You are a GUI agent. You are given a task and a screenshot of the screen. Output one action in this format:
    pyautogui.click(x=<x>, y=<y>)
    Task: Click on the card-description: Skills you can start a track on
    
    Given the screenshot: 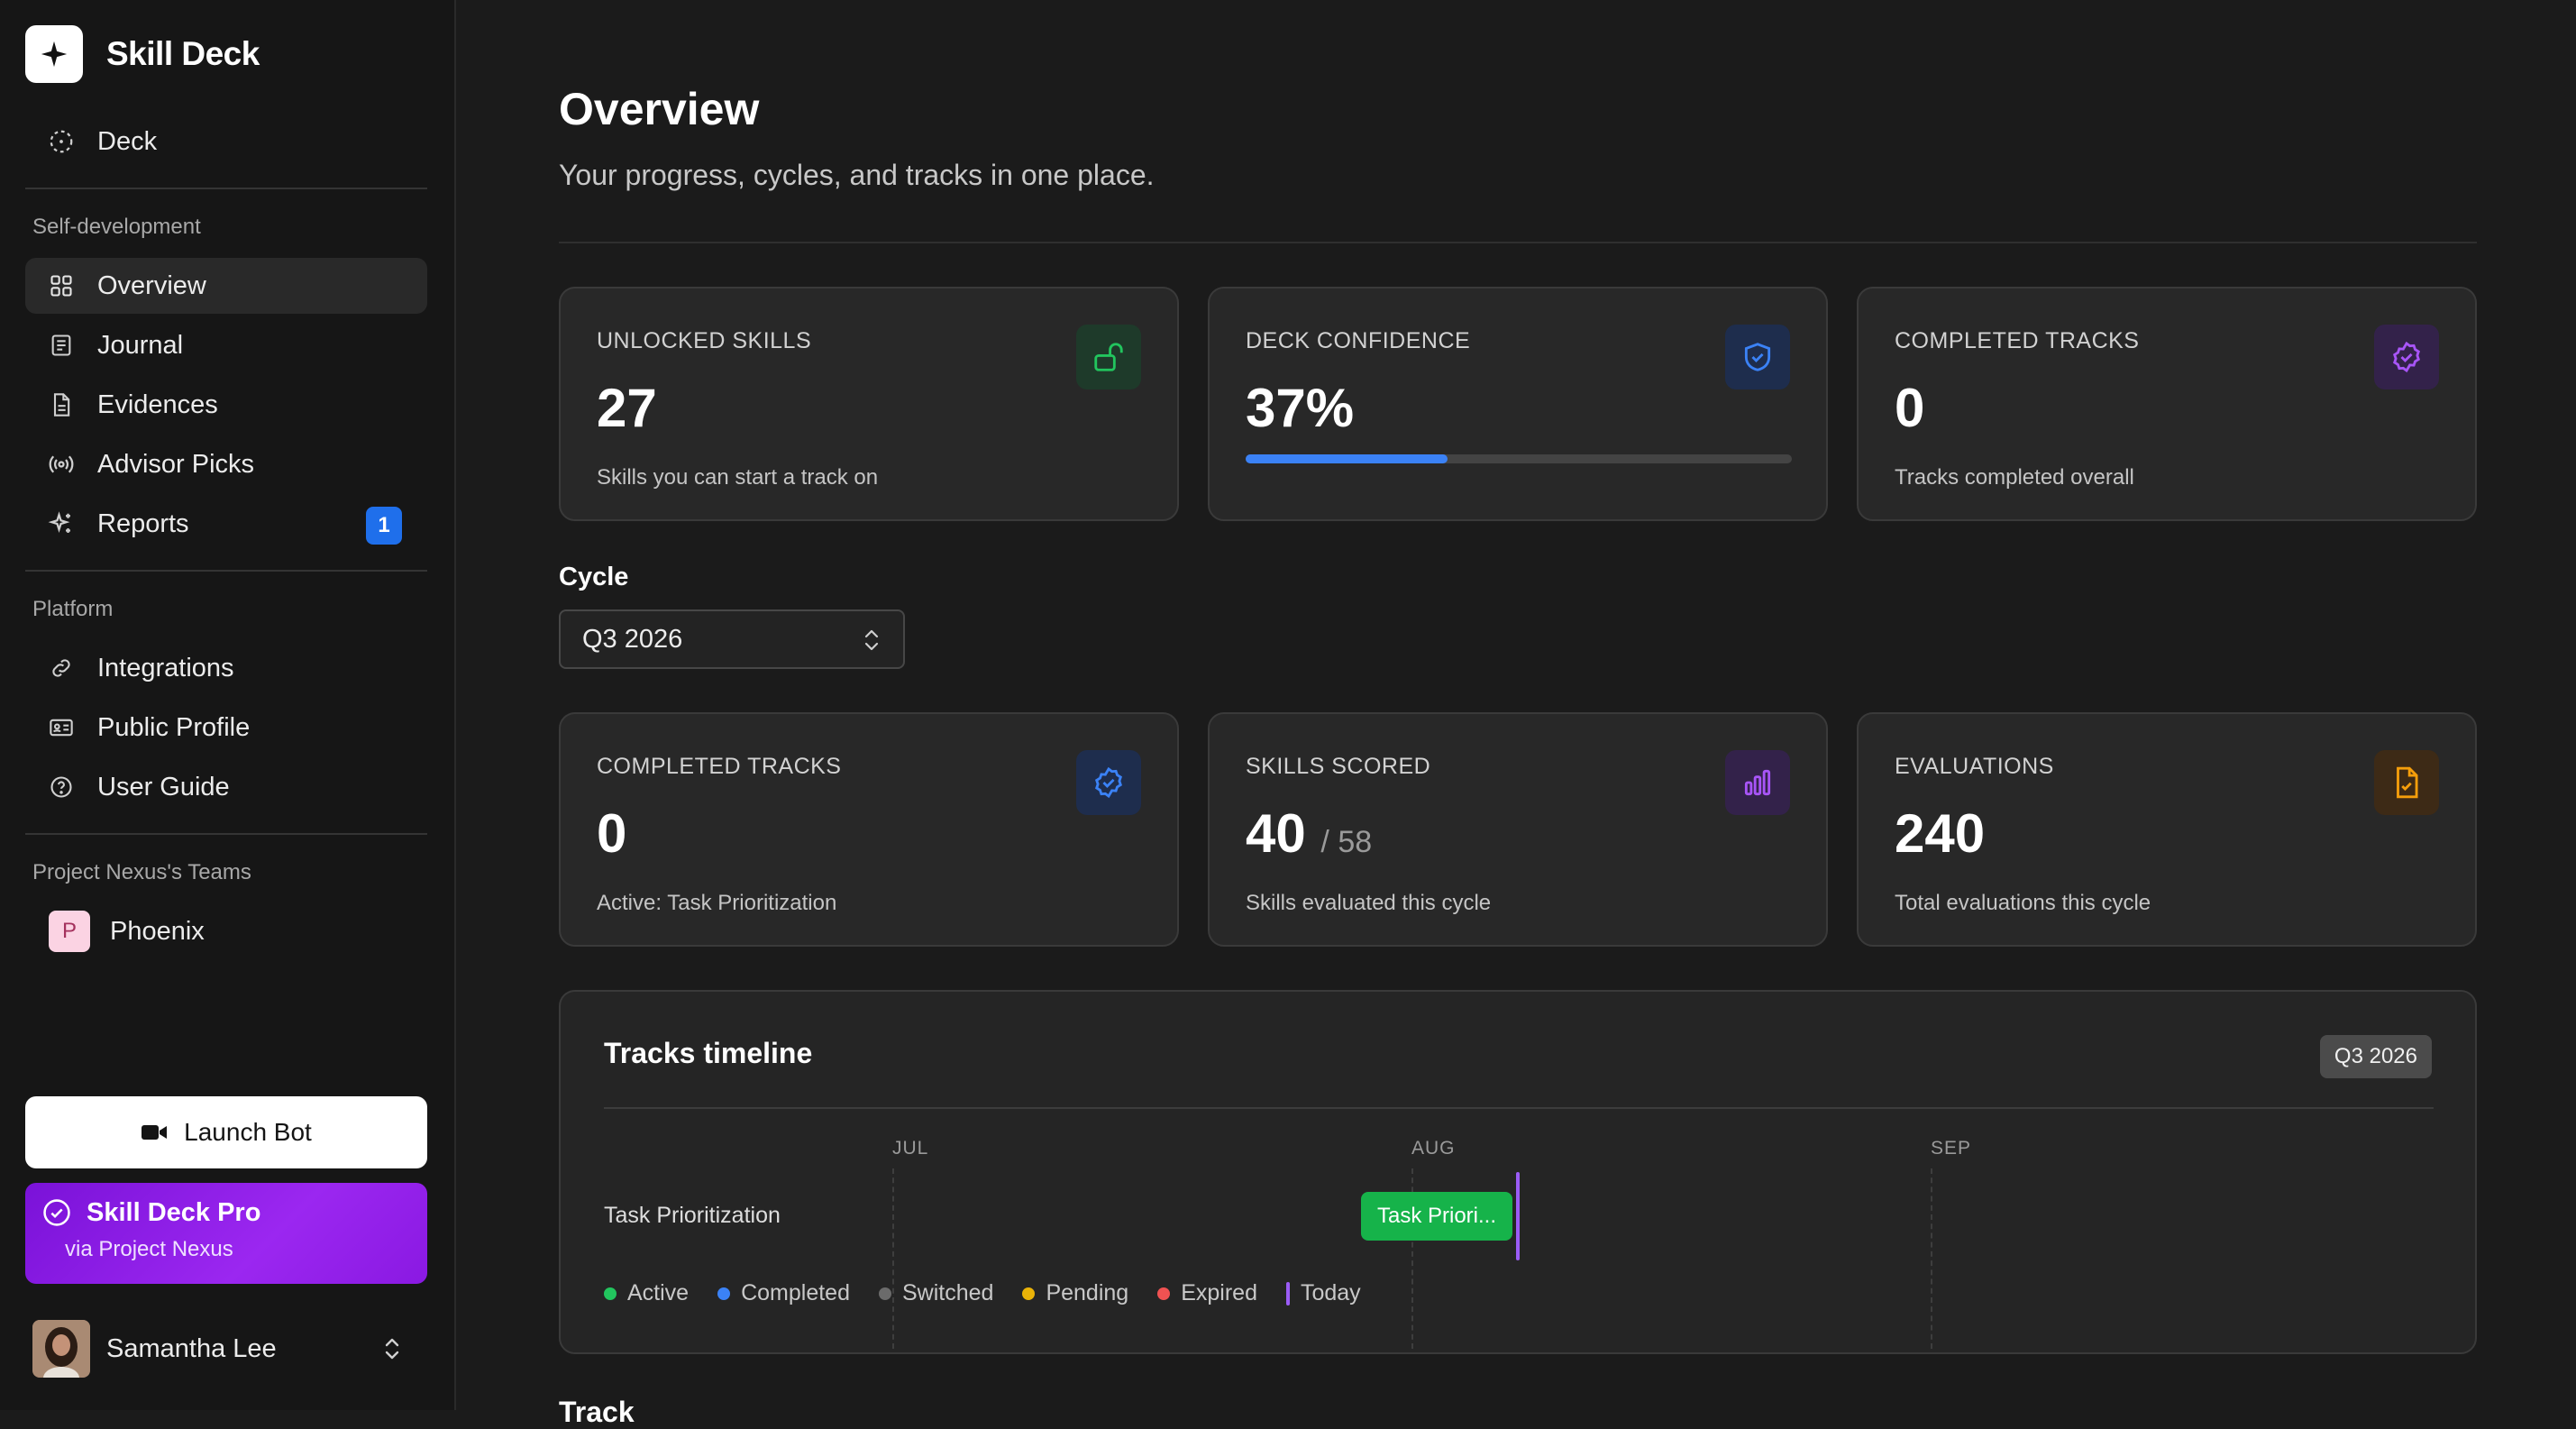 What is the action you would take?
    pyautogui.click(x=738, y=478)
    